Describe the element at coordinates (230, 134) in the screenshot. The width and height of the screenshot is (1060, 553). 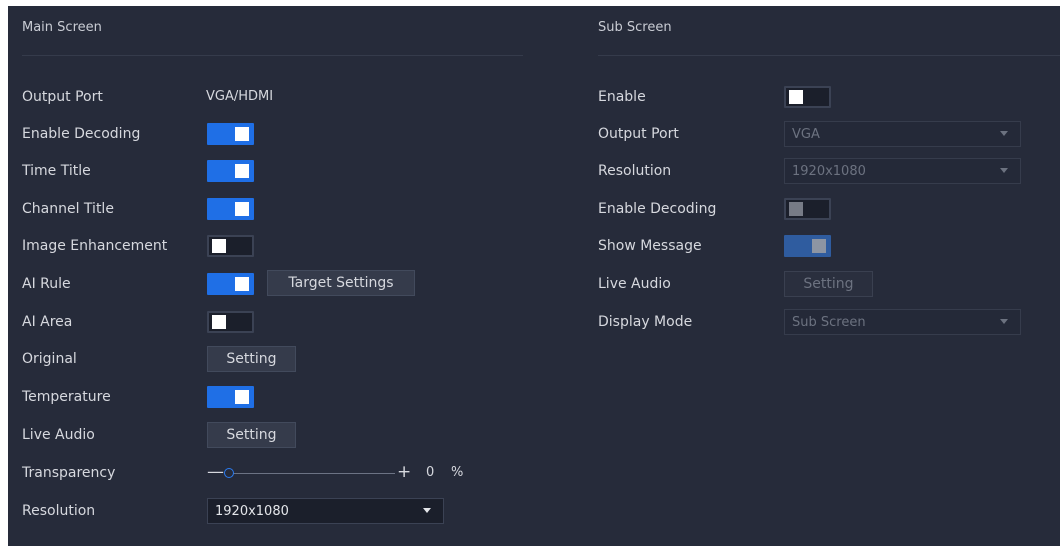
I see `main-enable-decoding-toggle` at that location.